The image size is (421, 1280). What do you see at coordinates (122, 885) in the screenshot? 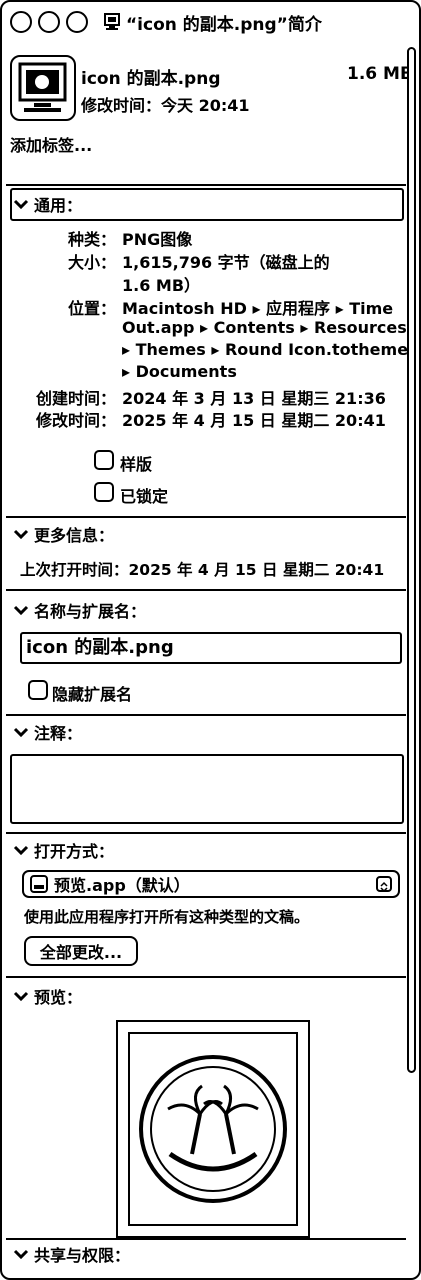
I see `open-with-app: 预览.app（默认）` at bounding box center [122, 885].